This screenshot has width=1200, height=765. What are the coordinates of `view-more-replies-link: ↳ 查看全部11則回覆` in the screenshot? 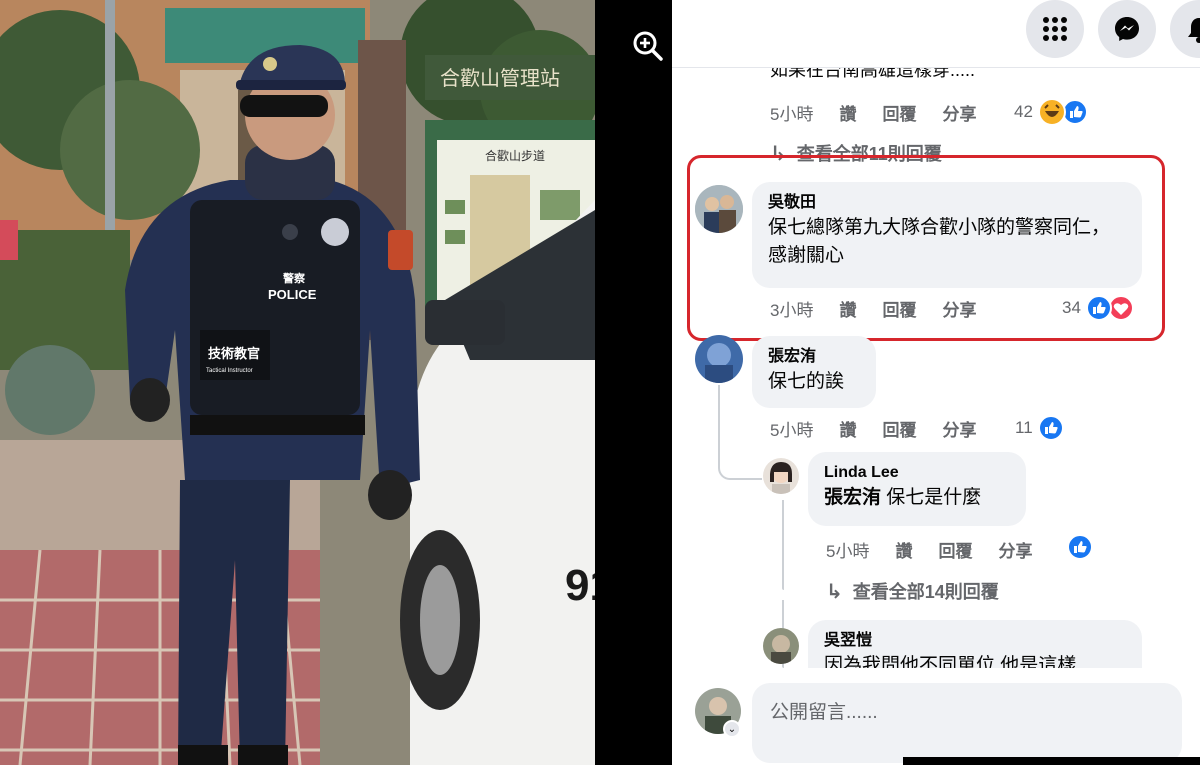 It's located at (856, 153).